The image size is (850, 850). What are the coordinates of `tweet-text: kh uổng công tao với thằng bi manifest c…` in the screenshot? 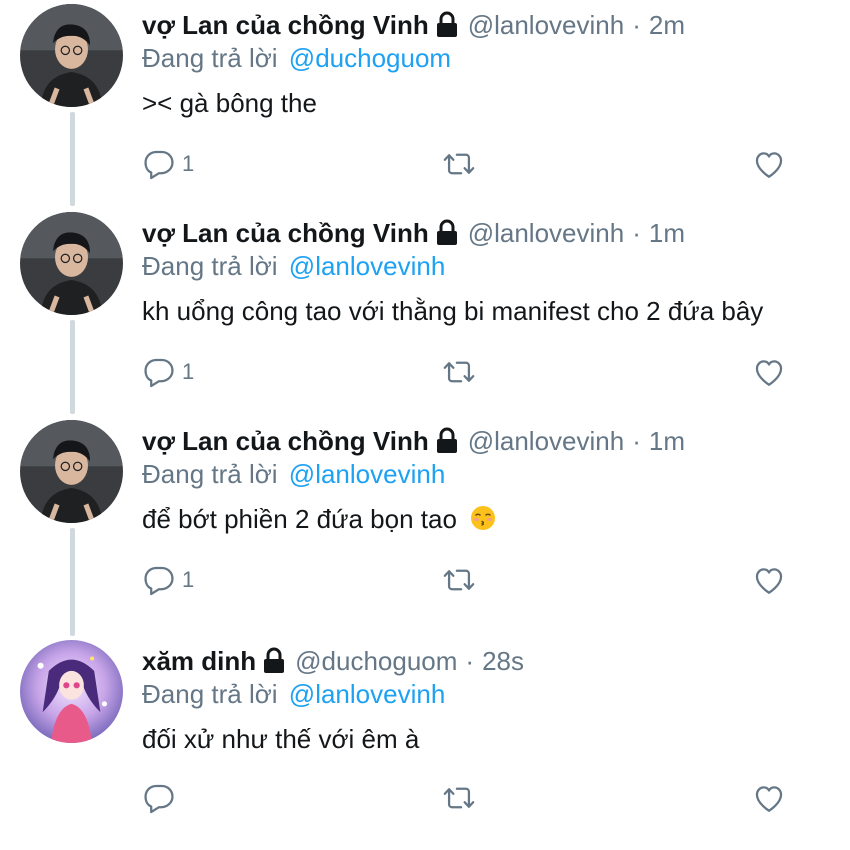 It's located at (453, 311).